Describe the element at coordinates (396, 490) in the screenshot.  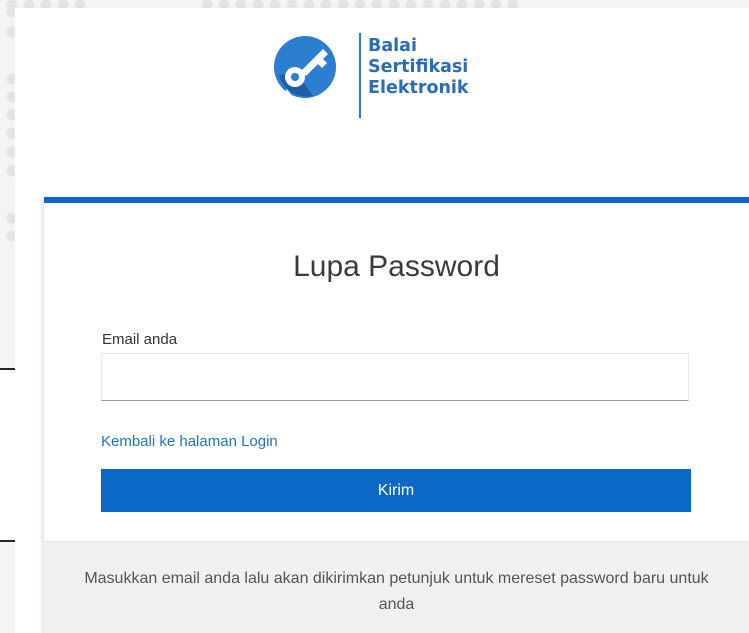
I see `submit-button: Kirim` at that location.